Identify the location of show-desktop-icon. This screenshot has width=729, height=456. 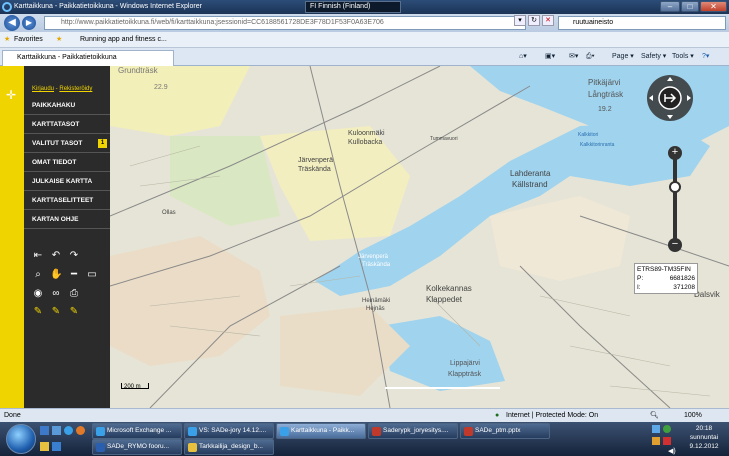
(44, 430).